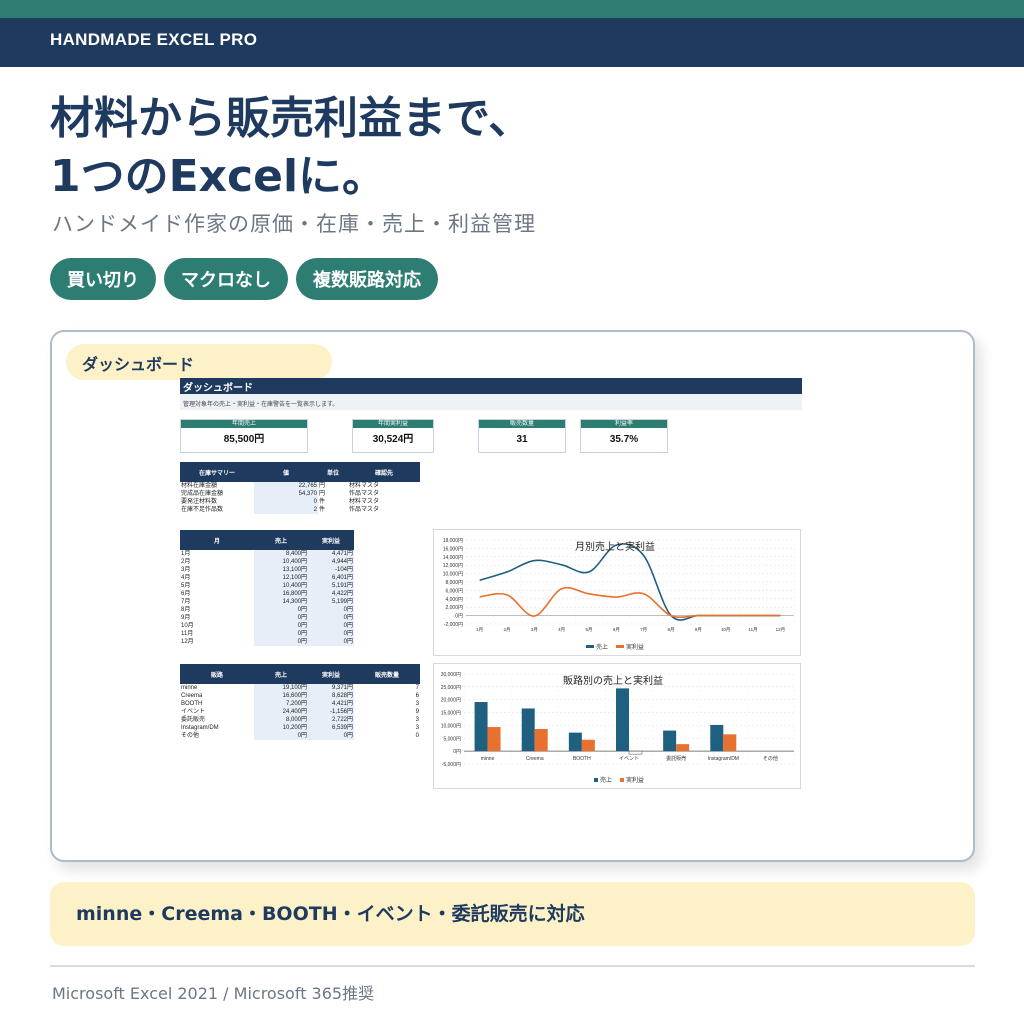  What do you see at coordinates (331, 570) in the screenshot?
I see `table-cell: -104円` at bounding box center [331, 570].